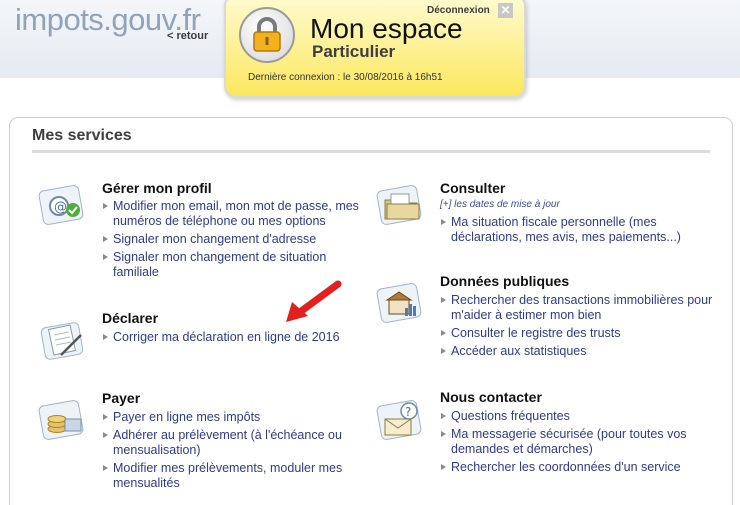  I want to click on list-item: Consulter le registre des trusts, so click(577, 333).